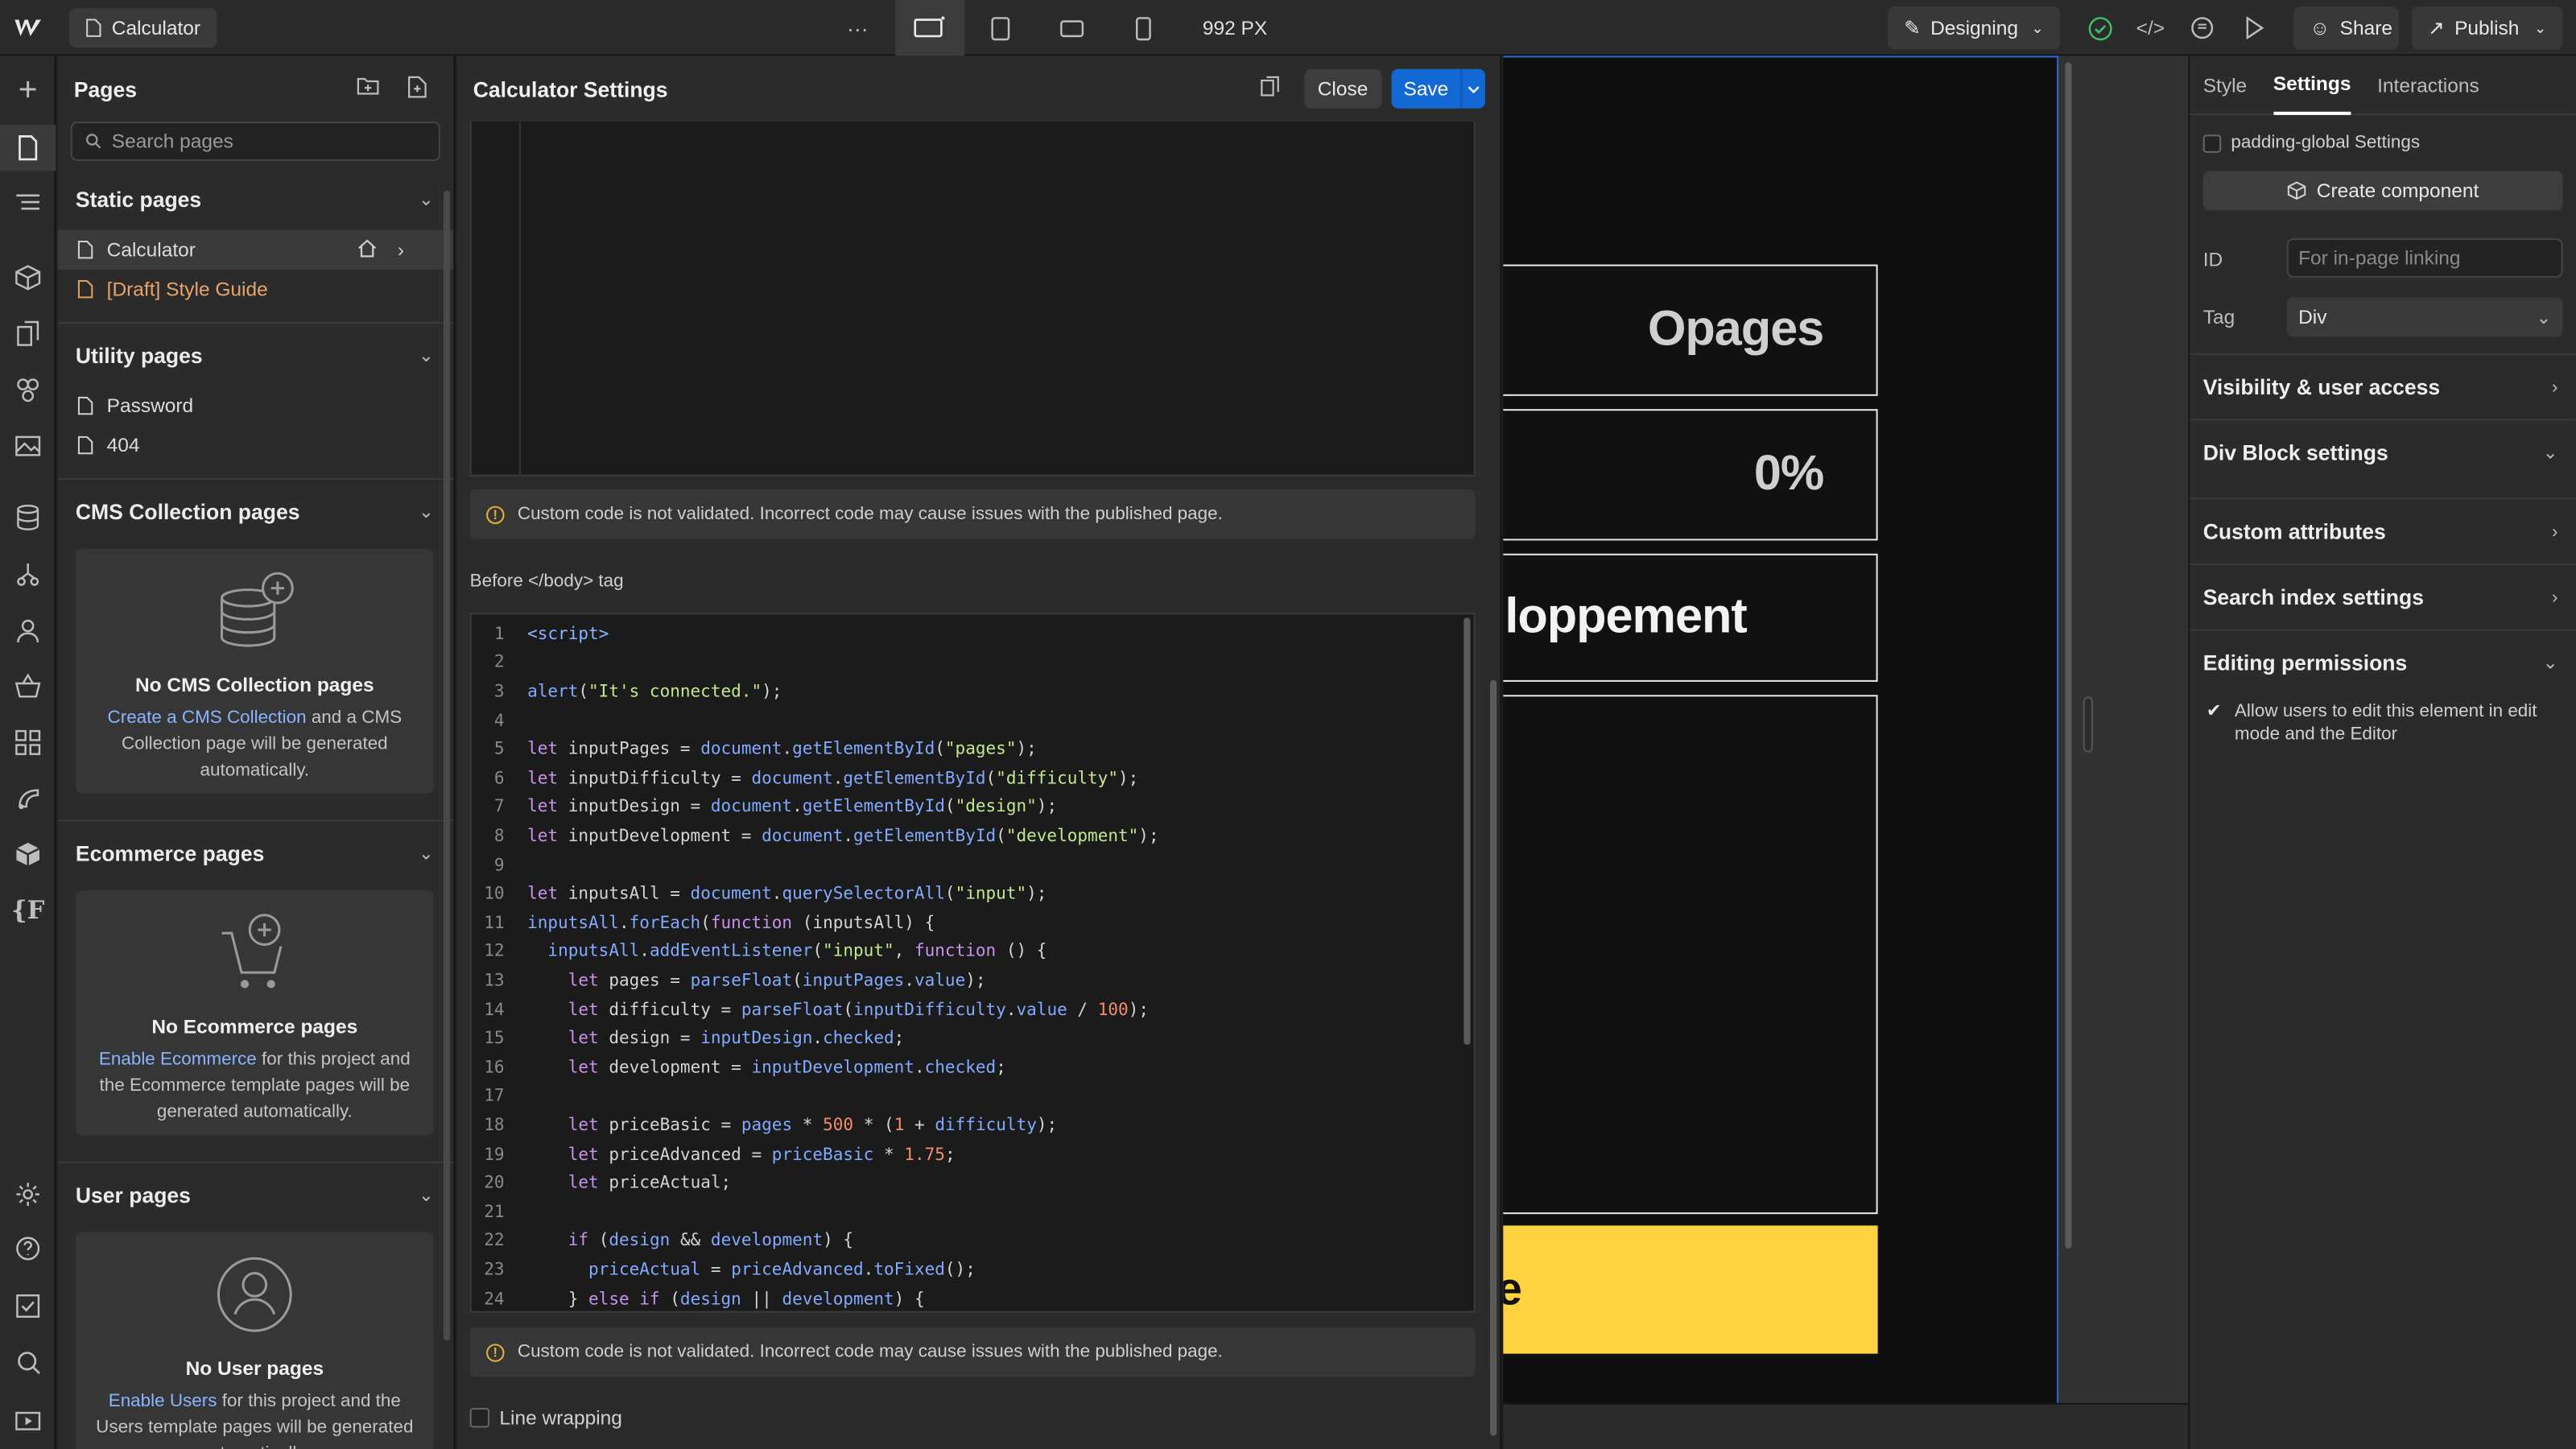  What do you see at coordinates (178, 1059) in the screenshot?
I see `enable-ecommerce-link: Enable Ecommerce` at bounding box center [178, 1059].